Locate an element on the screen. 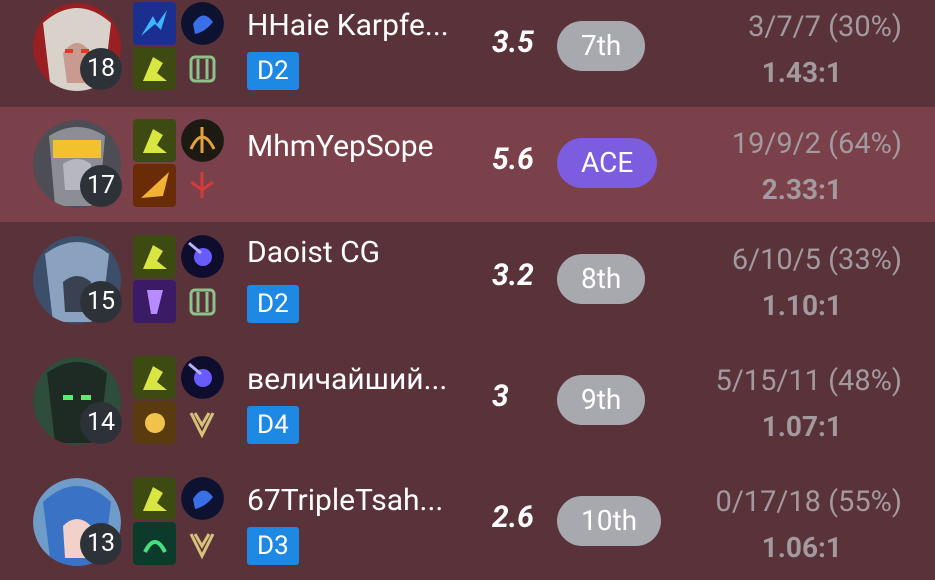 This screenshot has height=580, width=935. performance-score: 2.6 is located at coordinates (513, 517).